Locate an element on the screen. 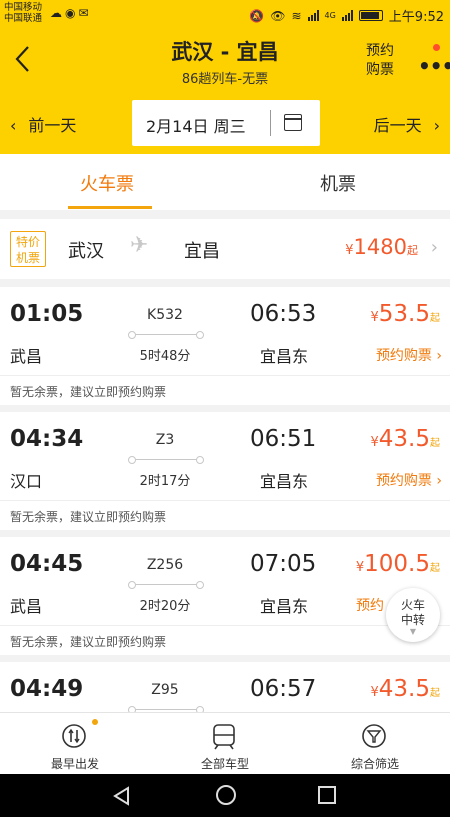 This screenshot has height=817, width=450. flight-price: ¥1480起 is located at coordinates (381, 247).